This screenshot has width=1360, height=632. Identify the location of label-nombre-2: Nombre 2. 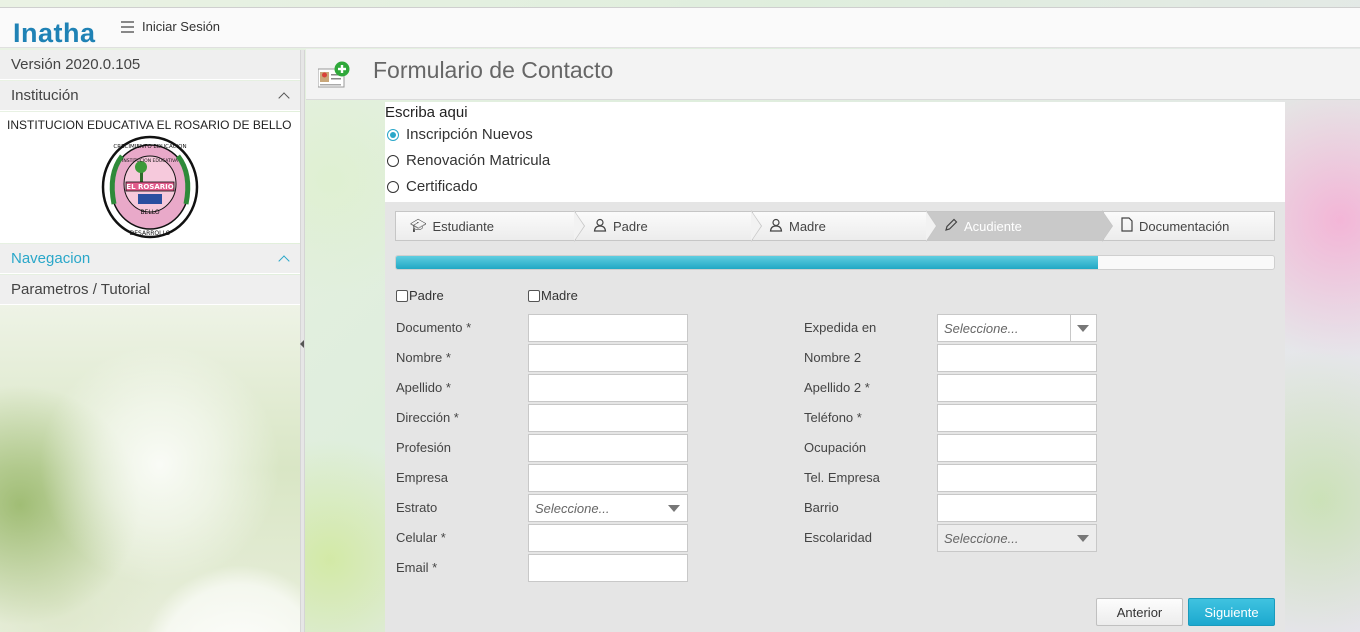
(833, 357).